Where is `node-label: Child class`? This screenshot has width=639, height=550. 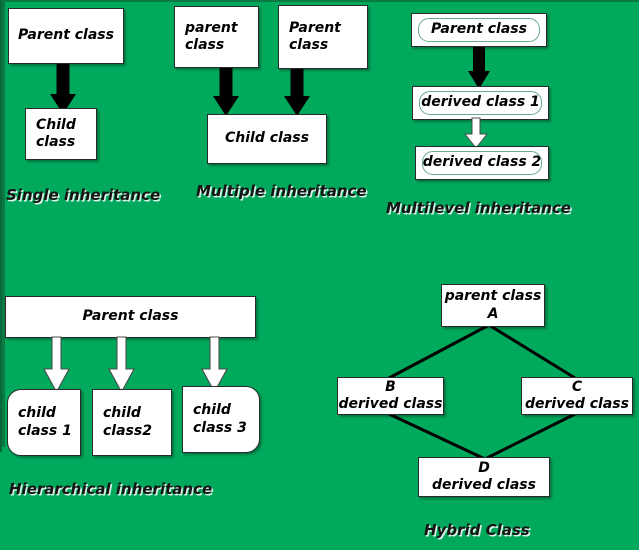 node-label: Child class is located at coordinates (267, 138).